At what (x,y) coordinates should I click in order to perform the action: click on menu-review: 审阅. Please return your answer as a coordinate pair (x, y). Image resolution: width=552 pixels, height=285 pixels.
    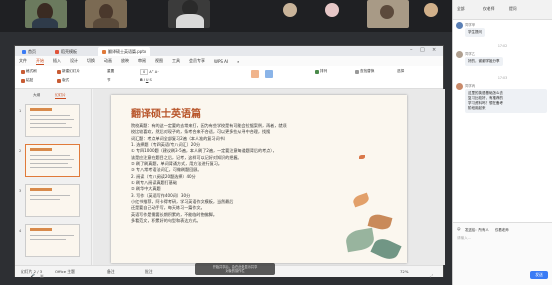
    Looking at the image, I should click on (142, 61).